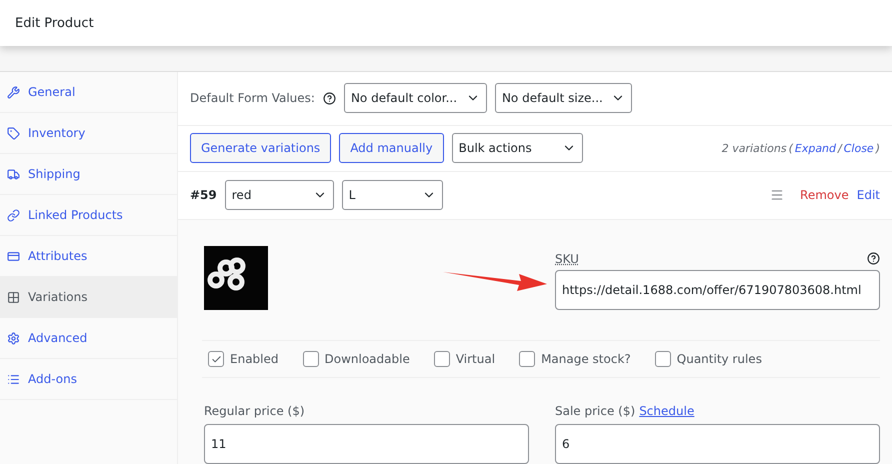  Describe the element at coordinates (88, 379) in the screenshot. I see `sidebar-item: Add-ons` at that location.